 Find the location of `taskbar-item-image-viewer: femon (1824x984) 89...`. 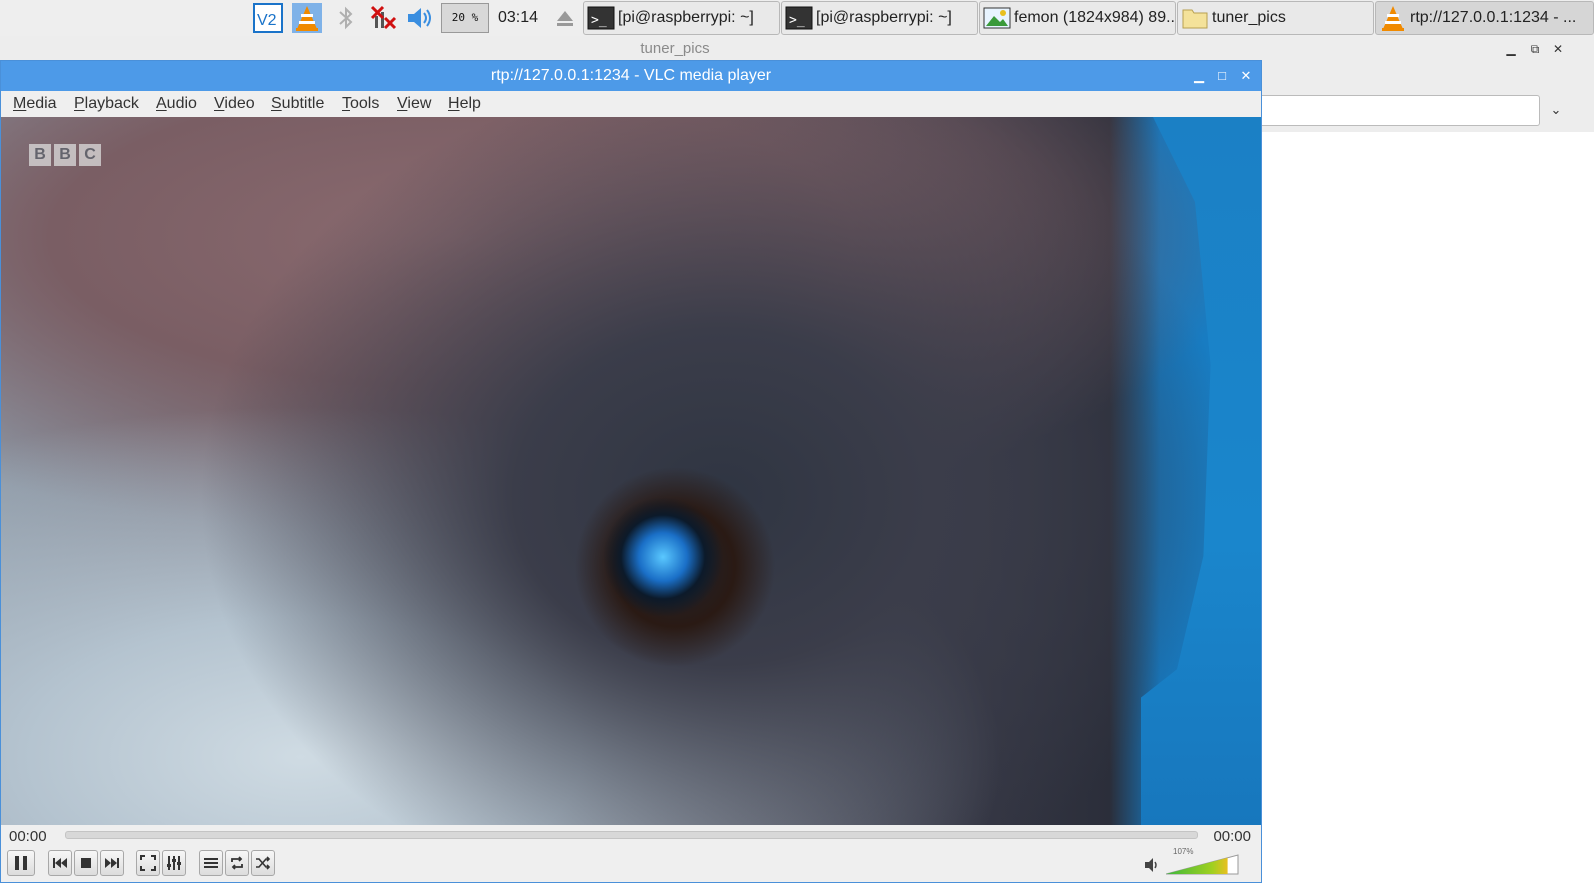

taskbar-item-image-viewer: femon (1824x984) 89... is located at coordinates (1077, 18).